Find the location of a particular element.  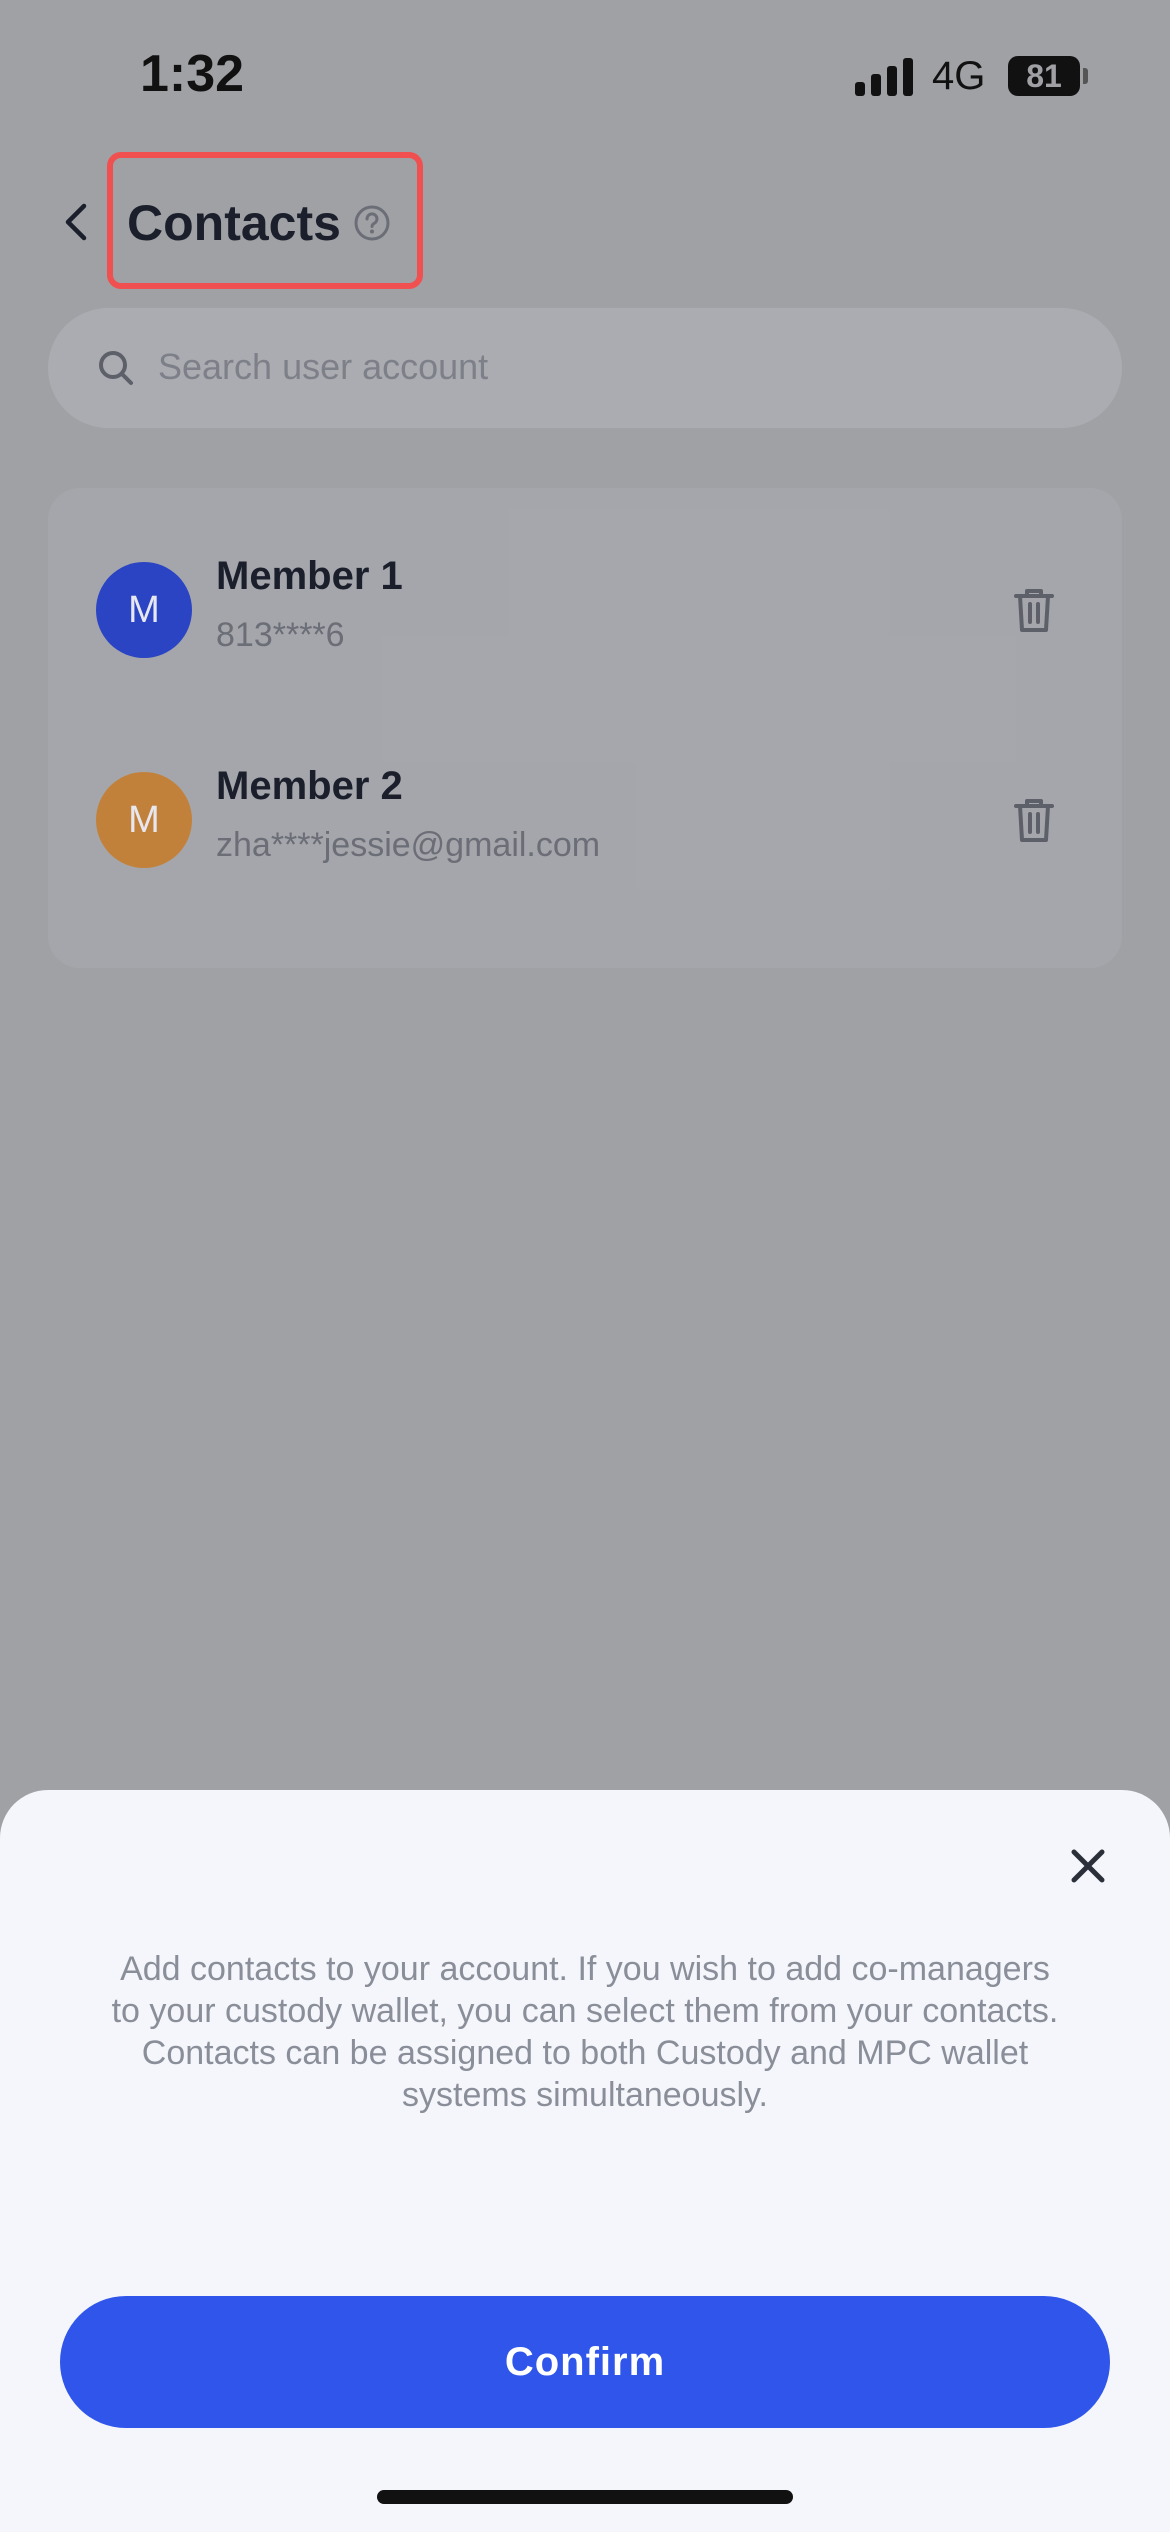

contact-item: M Member 2 zha****jessie@gmail.com is located at coordinates (585, 838).